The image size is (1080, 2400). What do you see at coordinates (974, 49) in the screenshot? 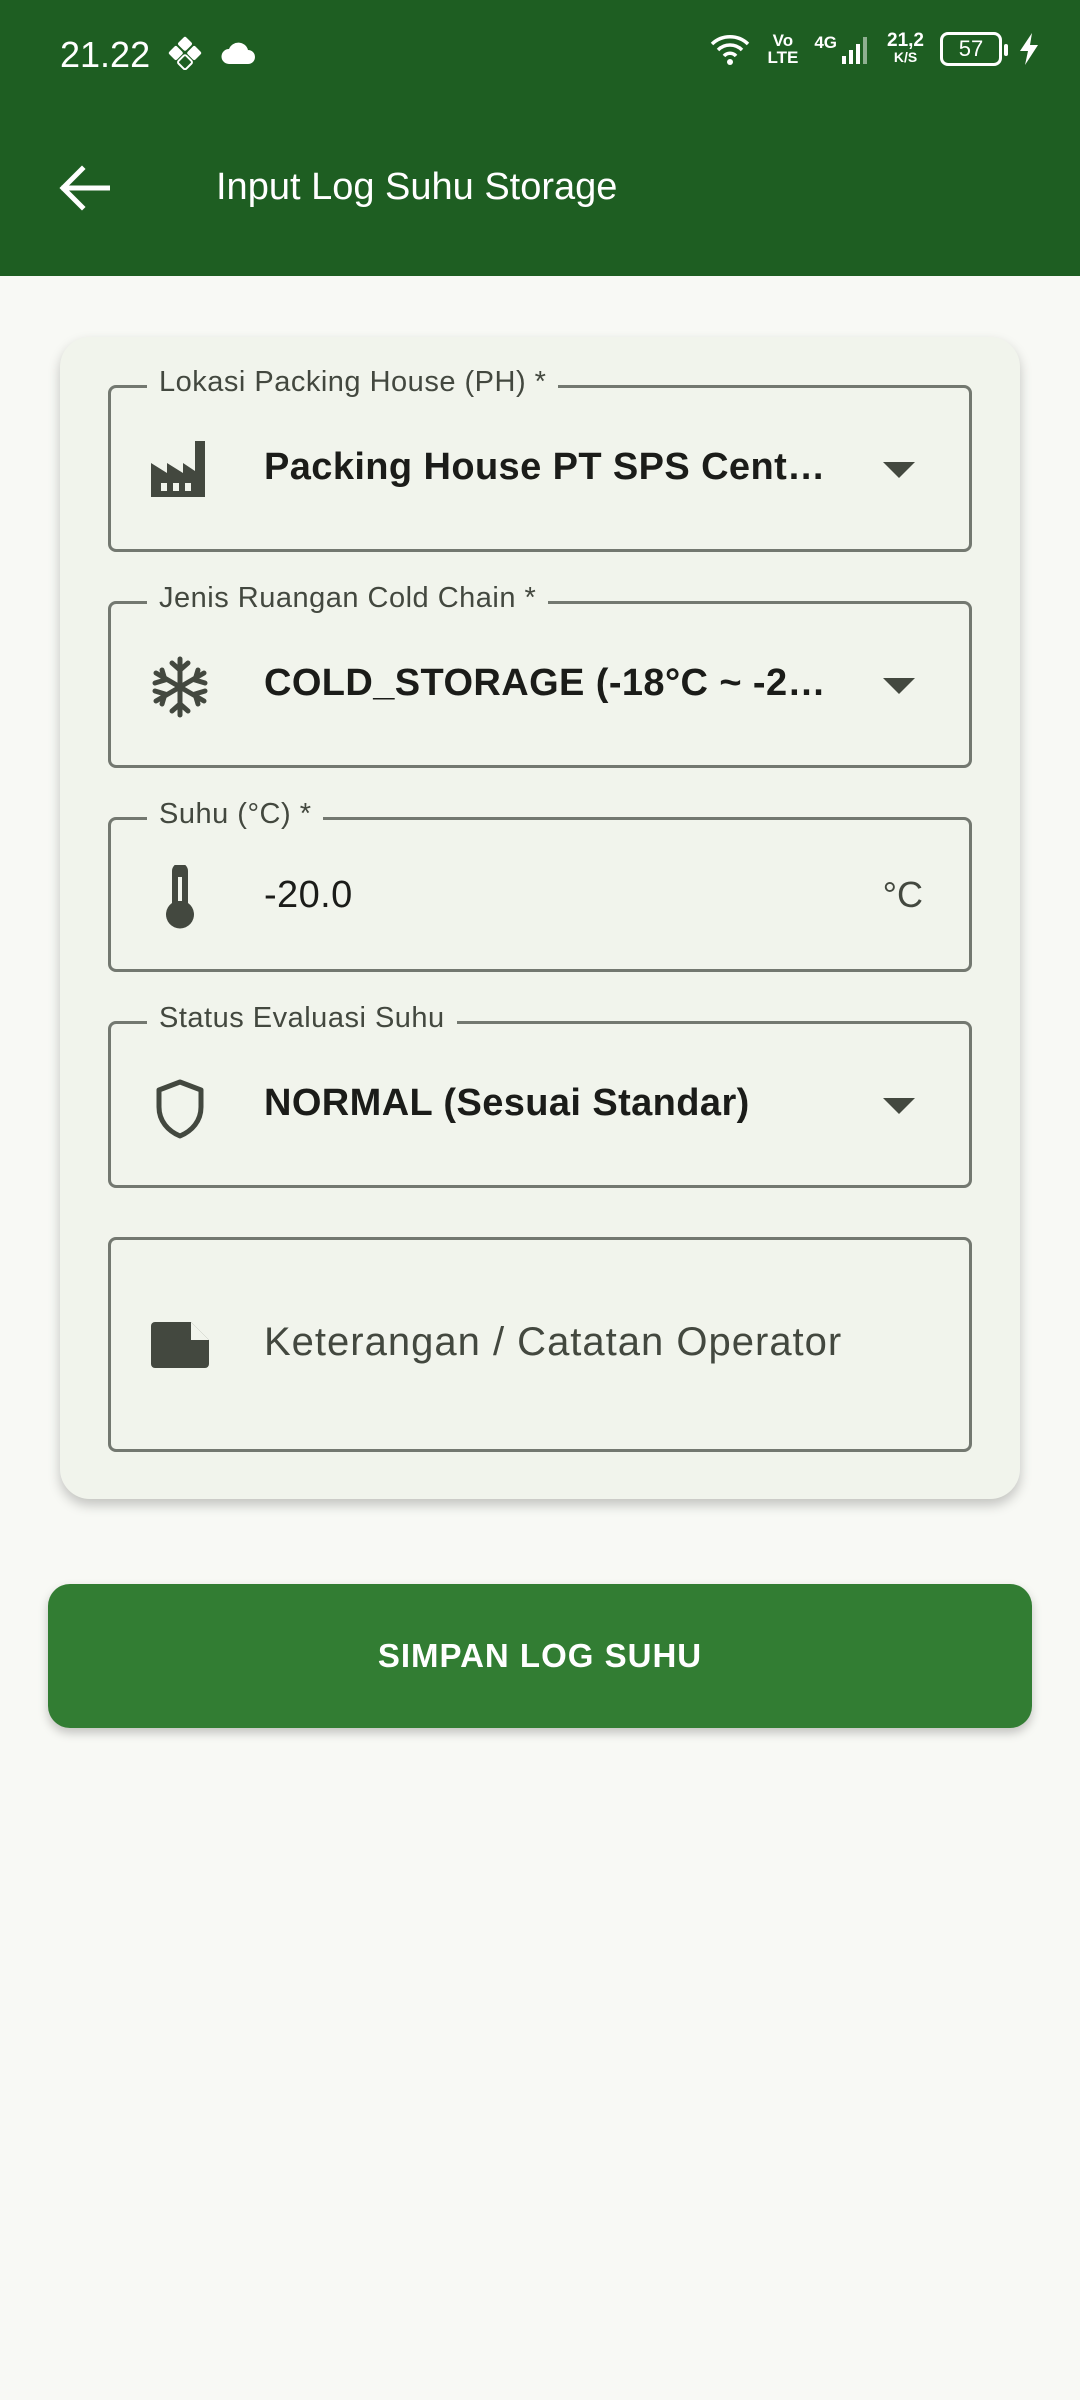
I see `battery-indicator: 57` at bounding box center [974, 49].